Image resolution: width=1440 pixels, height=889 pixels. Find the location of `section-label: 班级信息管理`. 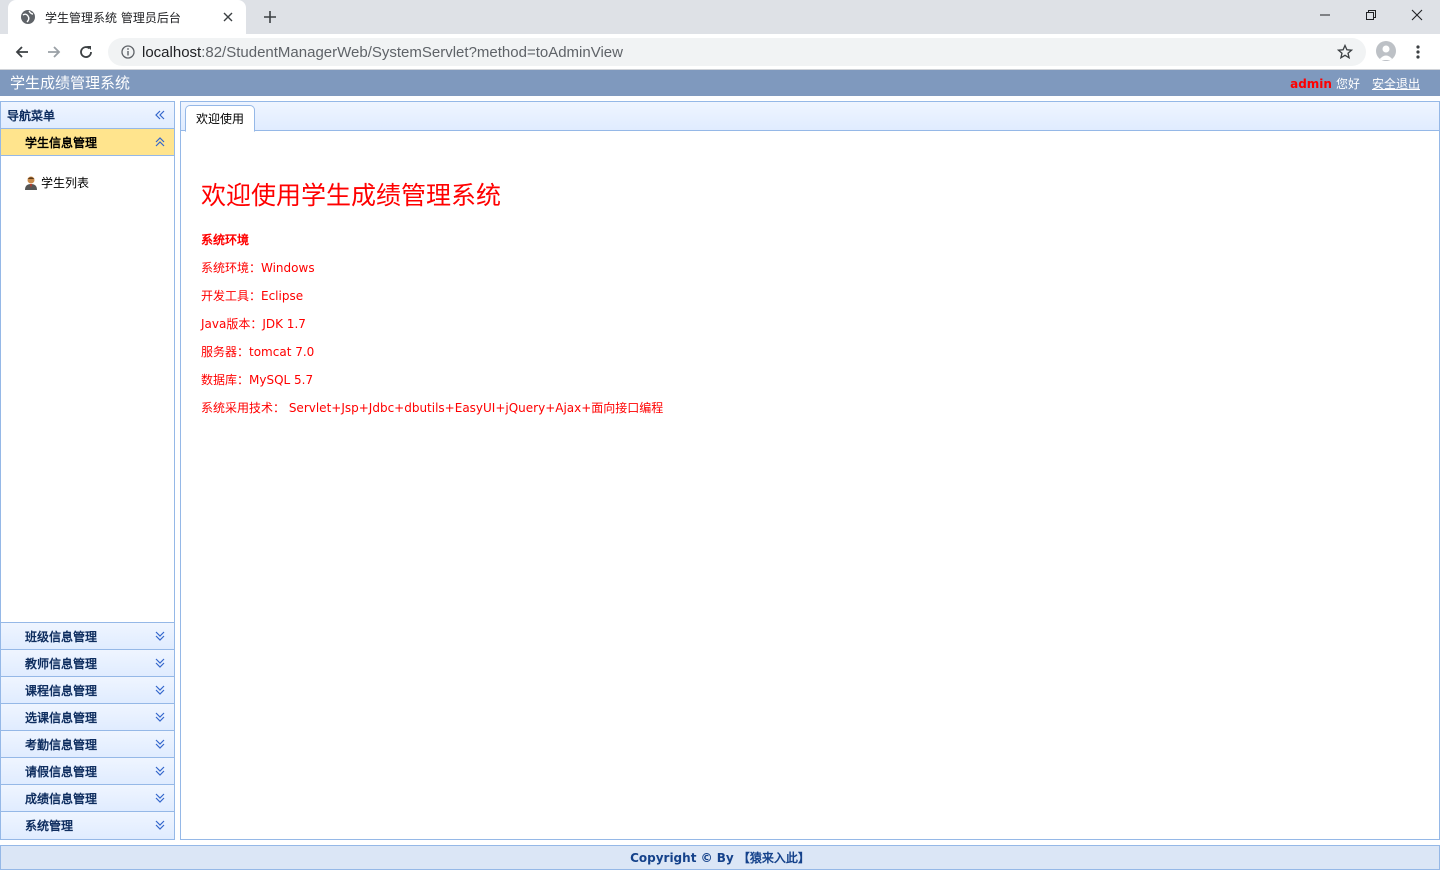

section-label: 班级信息管理 is located at coordinates (61, 636).